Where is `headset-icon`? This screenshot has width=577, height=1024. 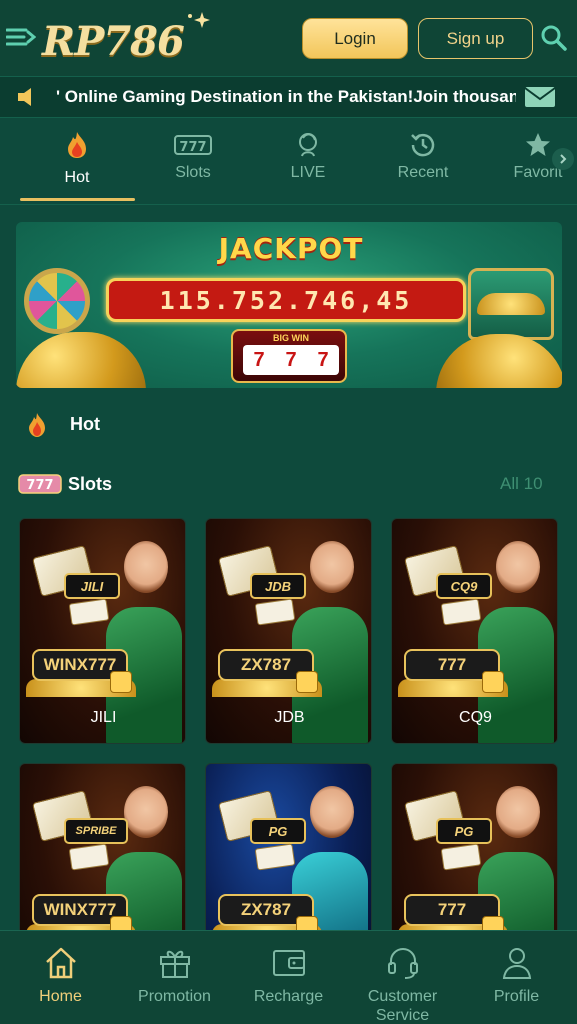
headset-icon is located at coordinates (403, 963).